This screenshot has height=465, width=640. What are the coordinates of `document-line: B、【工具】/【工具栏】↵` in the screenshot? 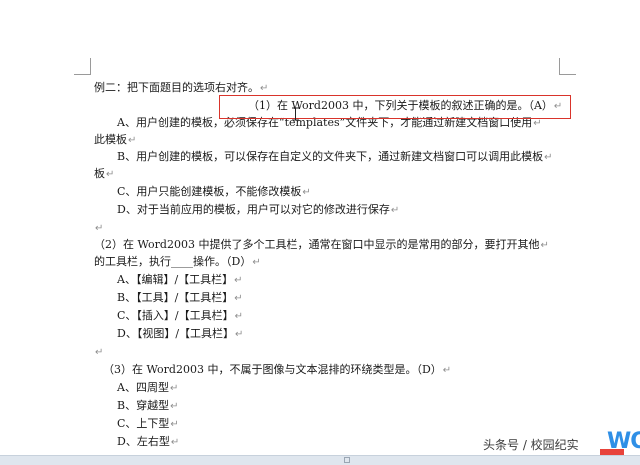 It's located at (180, 298).